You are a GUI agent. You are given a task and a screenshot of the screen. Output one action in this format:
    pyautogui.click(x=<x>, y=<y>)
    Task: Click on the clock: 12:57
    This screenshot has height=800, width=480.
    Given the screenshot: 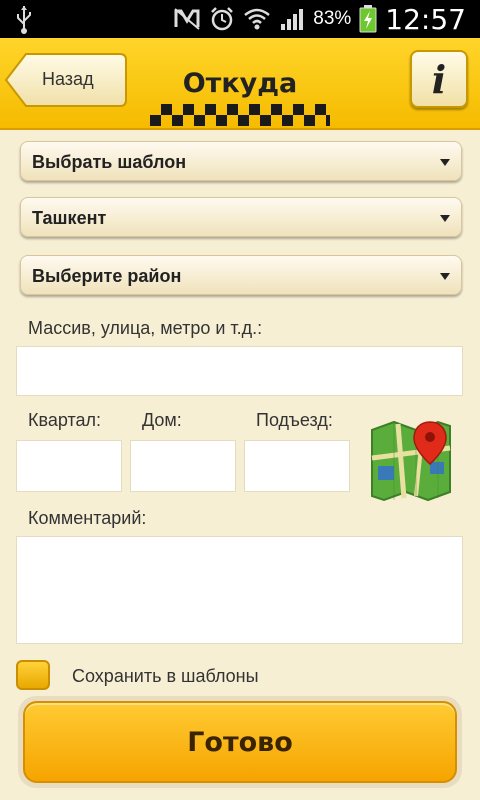 What is the action you would take?
    pyautogui.click(x=425, y=19)
    